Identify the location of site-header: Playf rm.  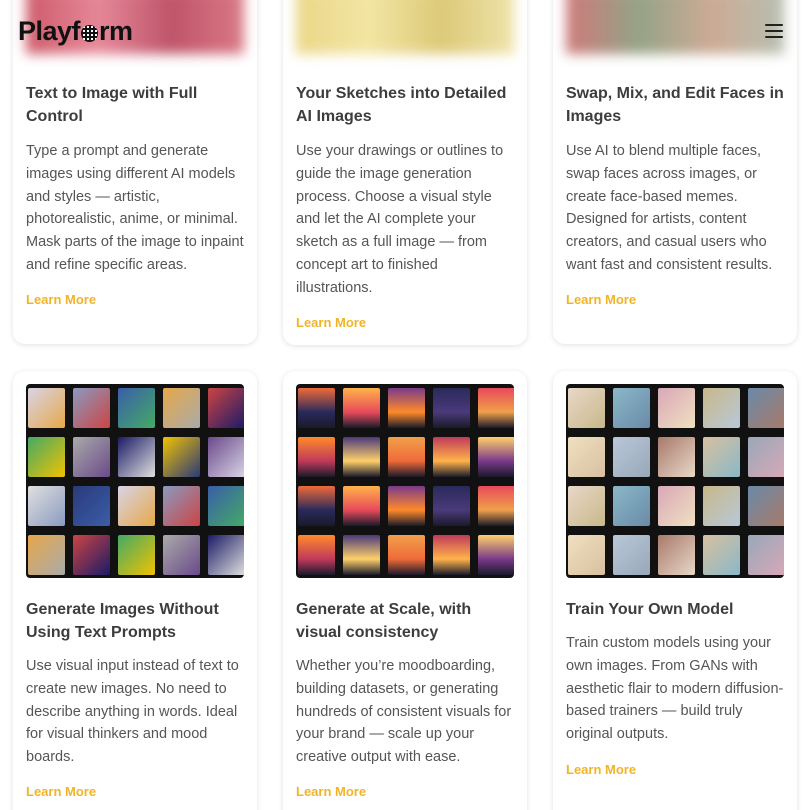
(405, 33).